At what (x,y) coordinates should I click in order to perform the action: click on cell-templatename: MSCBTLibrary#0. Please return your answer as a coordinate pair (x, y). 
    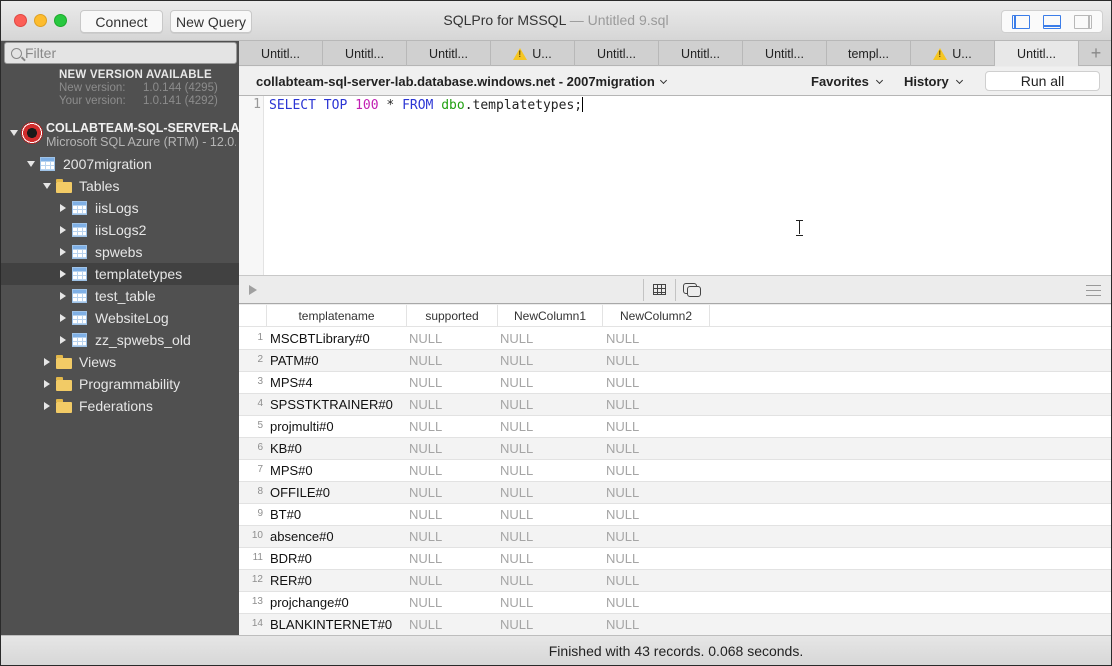
    Looking at the image, I should click on (320, 338).